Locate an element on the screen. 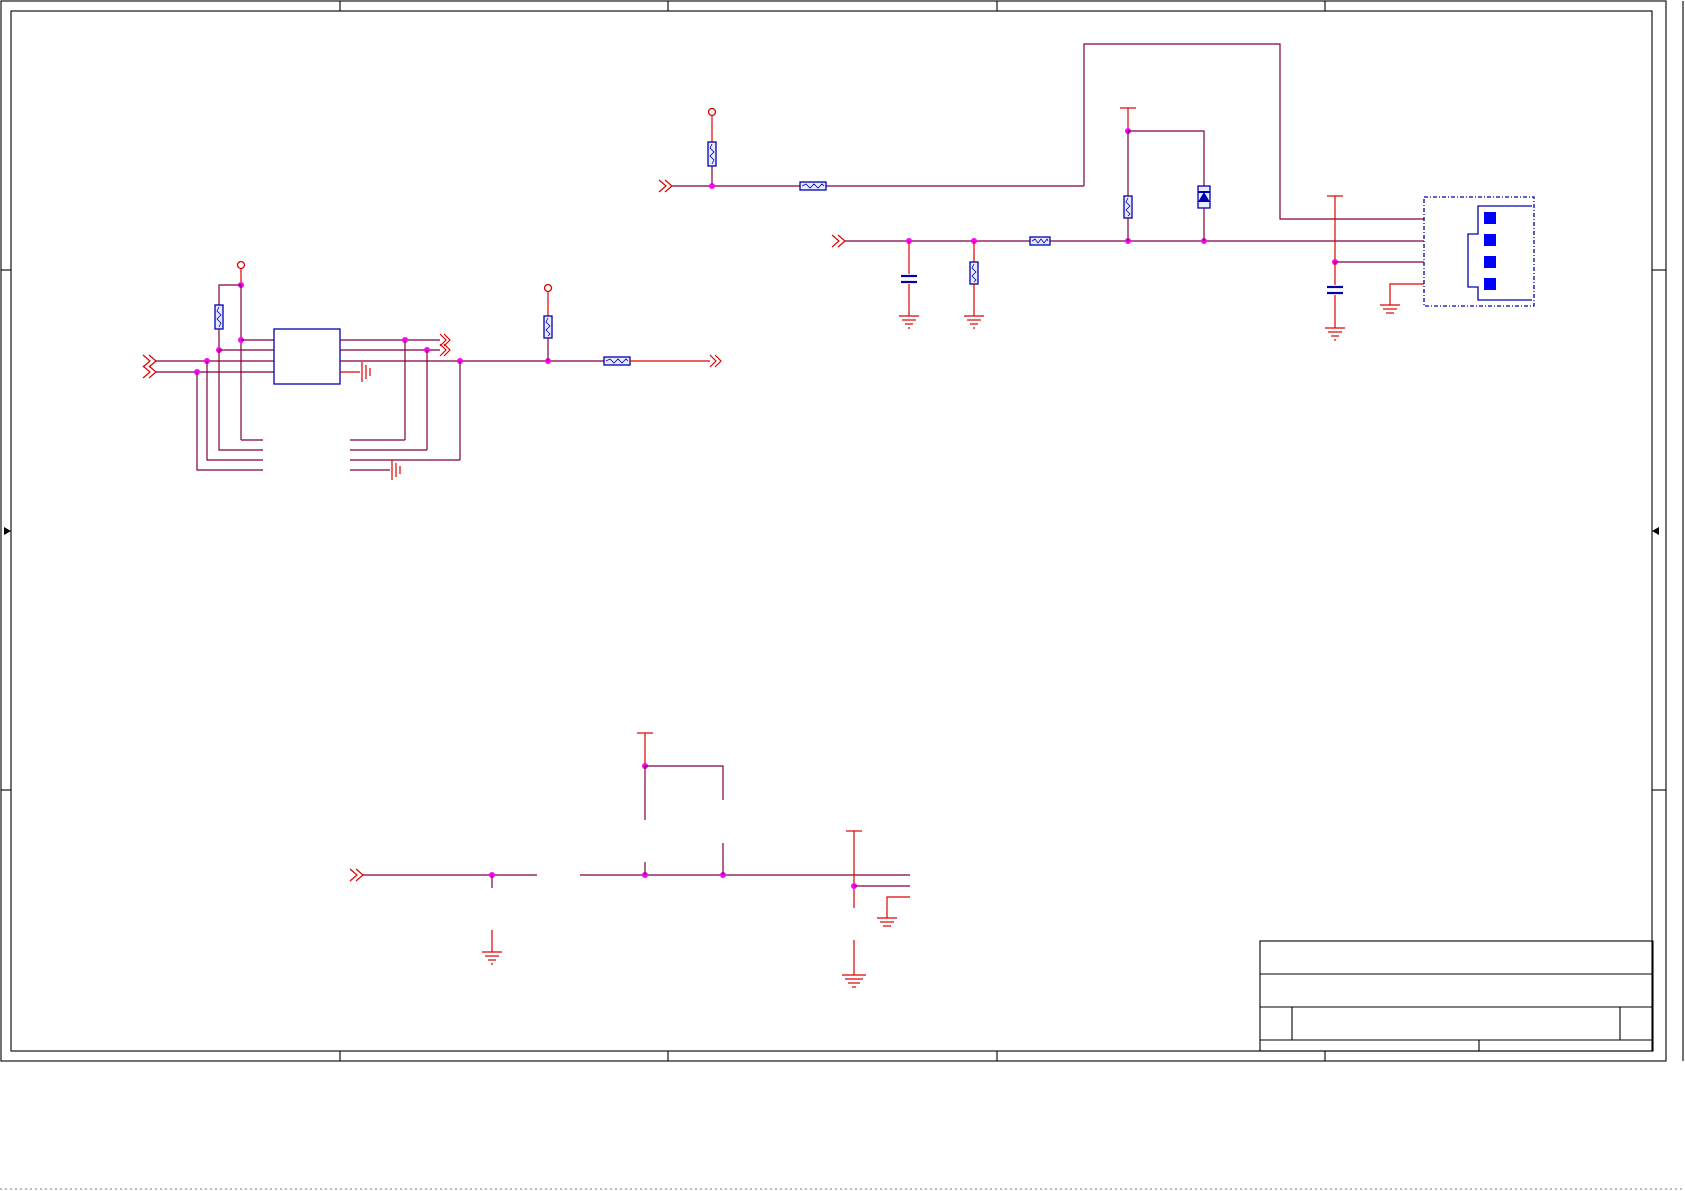 The width and height of the screenshot is (1685, 1191). ic-package is located at coordinates (307, 356).